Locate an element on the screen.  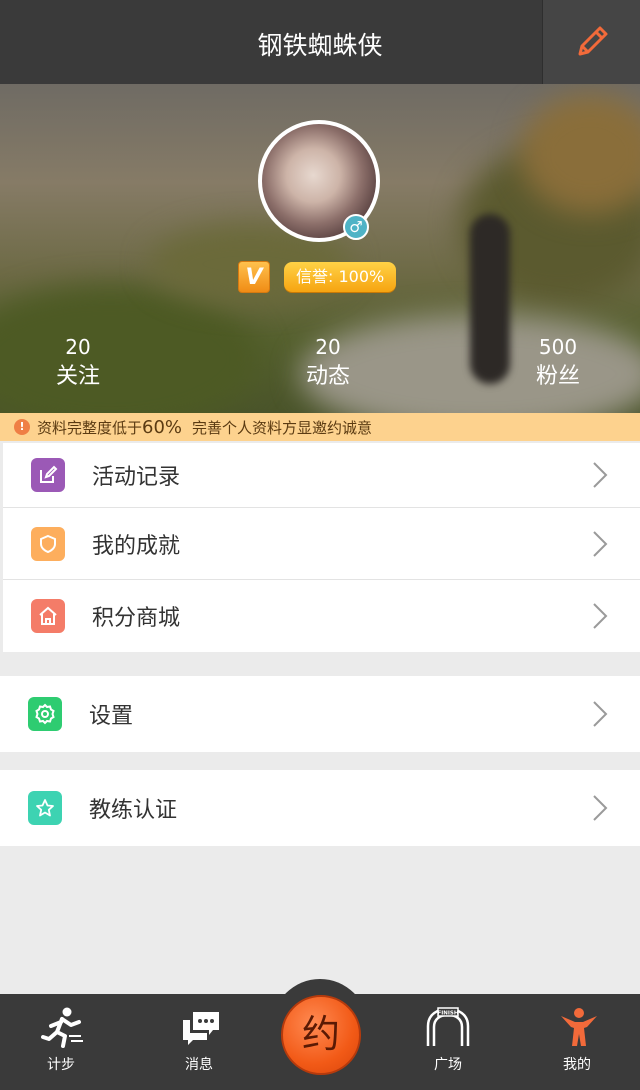
stat-following: 20 关注 is located at coordinates (79, 364).